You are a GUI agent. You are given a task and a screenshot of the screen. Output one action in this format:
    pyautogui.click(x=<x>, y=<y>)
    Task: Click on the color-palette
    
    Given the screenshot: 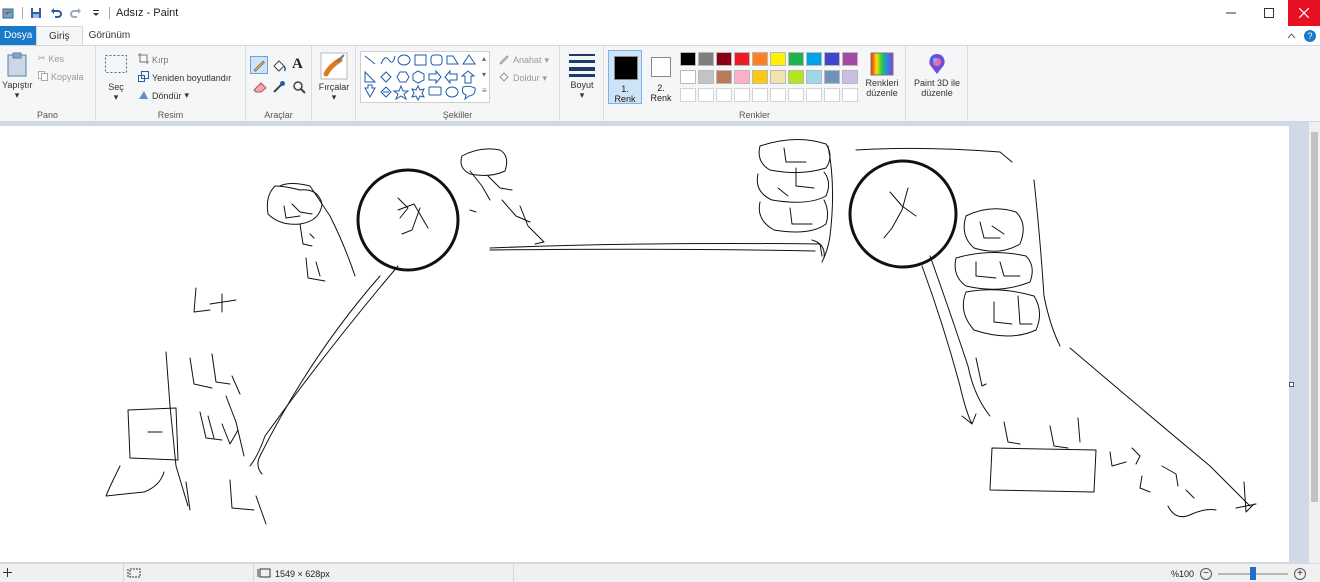 What is the action you would take?
    pyautogui.click(x=771, y=79)
    